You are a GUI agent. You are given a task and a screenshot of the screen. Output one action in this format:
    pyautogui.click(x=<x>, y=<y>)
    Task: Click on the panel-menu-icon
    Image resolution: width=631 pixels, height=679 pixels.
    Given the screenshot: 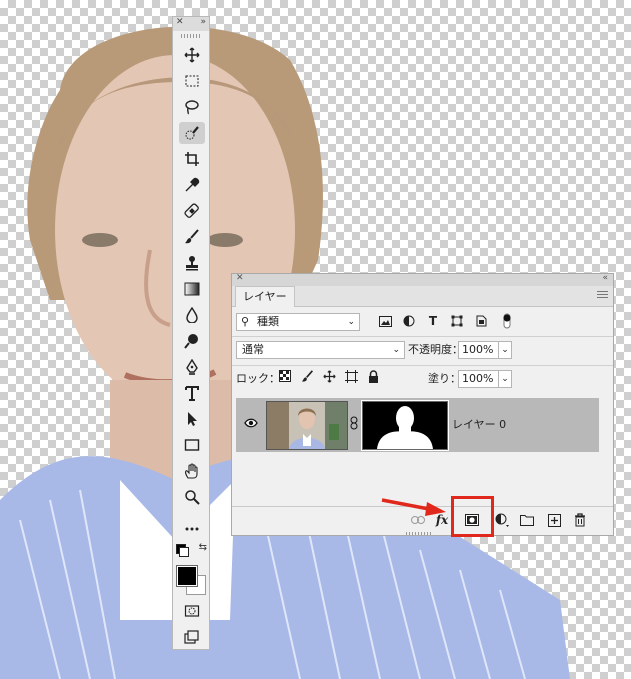 What is the action you would take?
    pyautogui.click(x=602, y=295)
    